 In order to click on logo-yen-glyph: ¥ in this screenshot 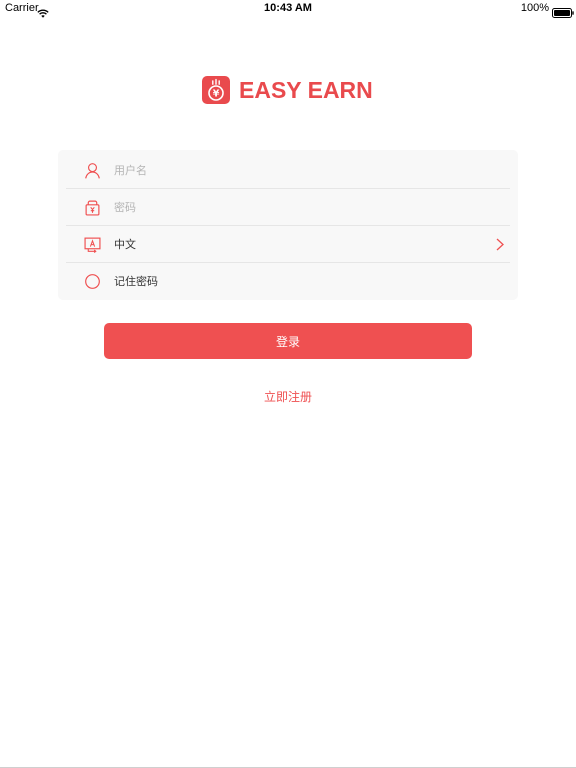, I will do `click(216, 94)`.